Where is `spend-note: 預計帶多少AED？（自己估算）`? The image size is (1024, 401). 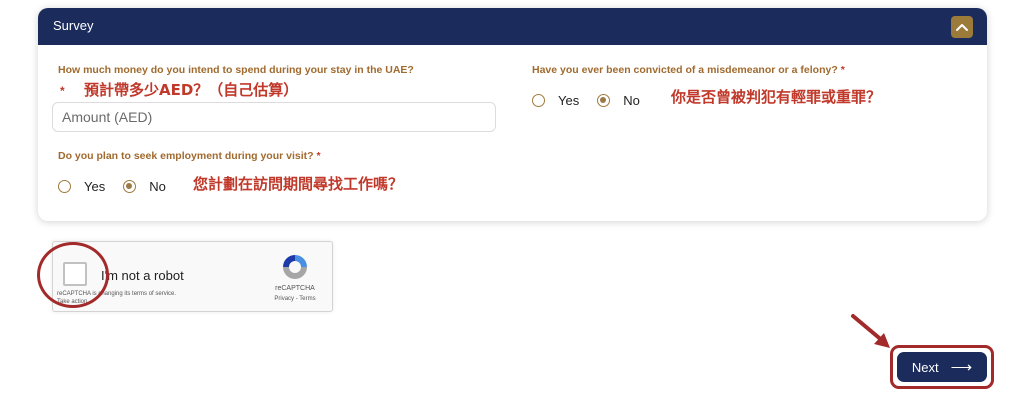
spend-note: 預計帶多少AED？（自己估算） is located at coordinates (191, 90).